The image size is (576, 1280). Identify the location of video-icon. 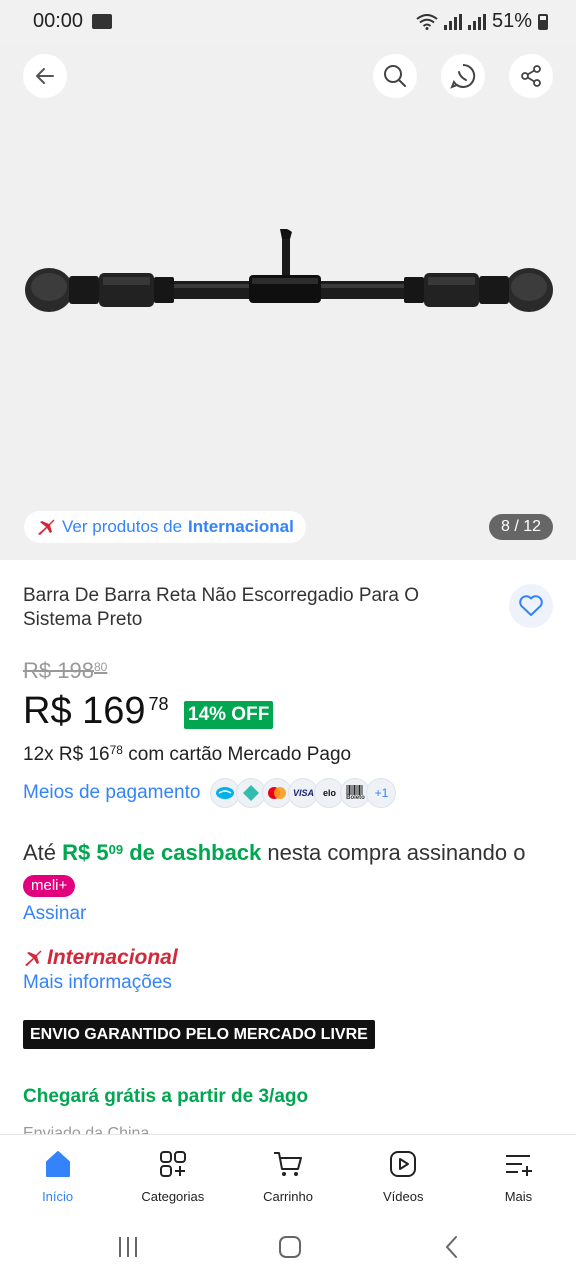
(403, 1164).